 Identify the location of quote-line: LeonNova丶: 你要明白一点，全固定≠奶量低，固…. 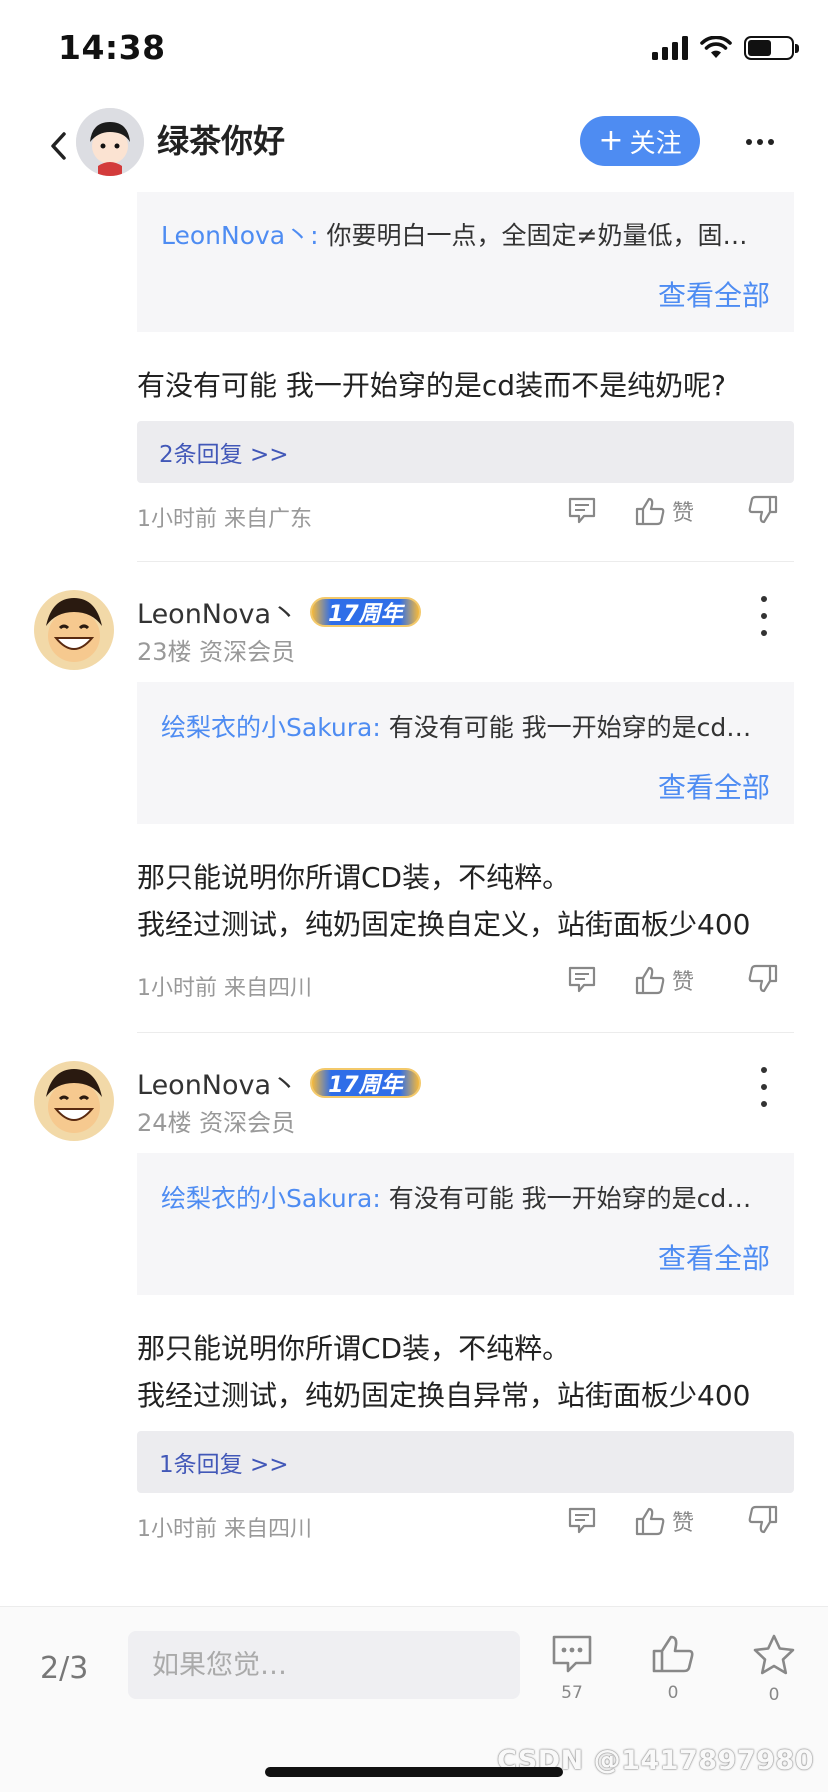
(465, 234).